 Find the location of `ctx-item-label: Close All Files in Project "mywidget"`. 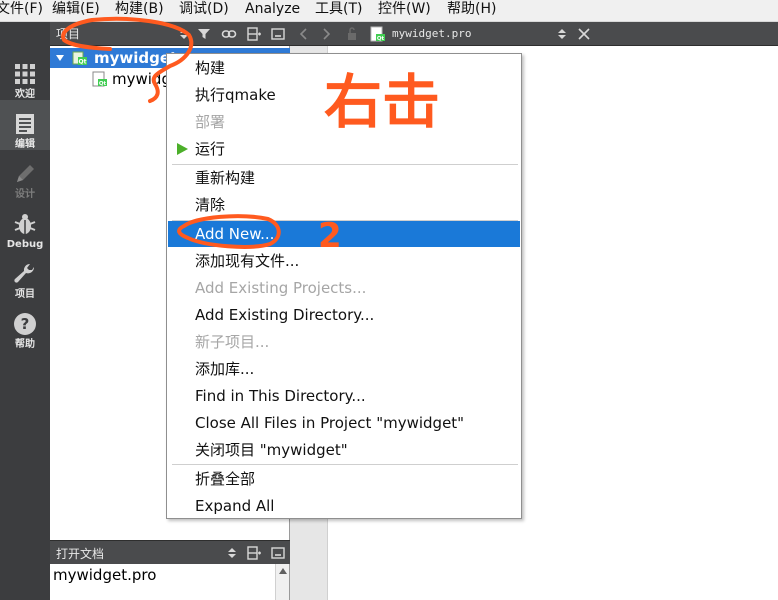

ctx-item-label: Close All Files in Project "mywidget" is located at coordinates (330, 423).